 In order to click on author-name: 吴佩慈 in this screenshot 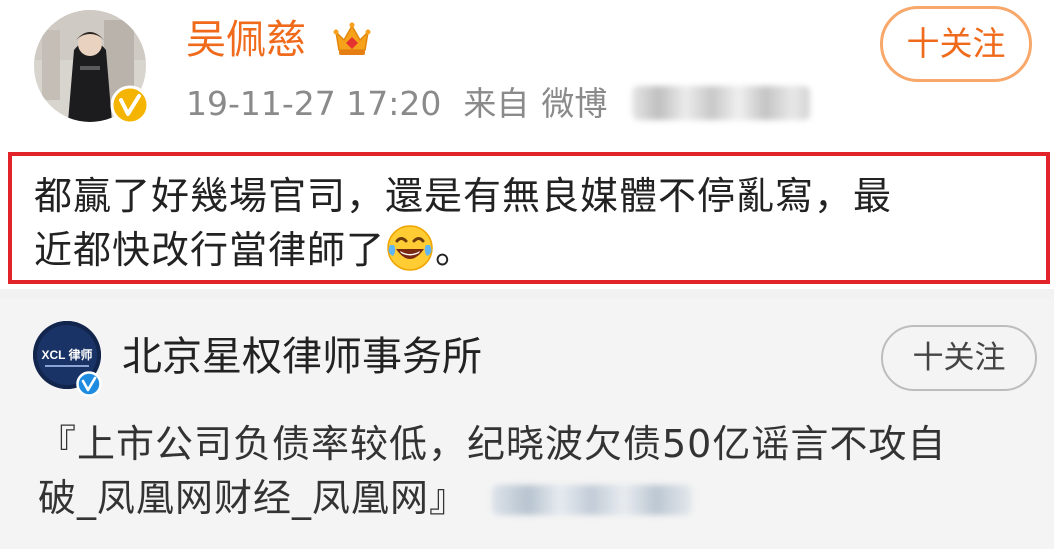, I will do `click(246, 40)`.